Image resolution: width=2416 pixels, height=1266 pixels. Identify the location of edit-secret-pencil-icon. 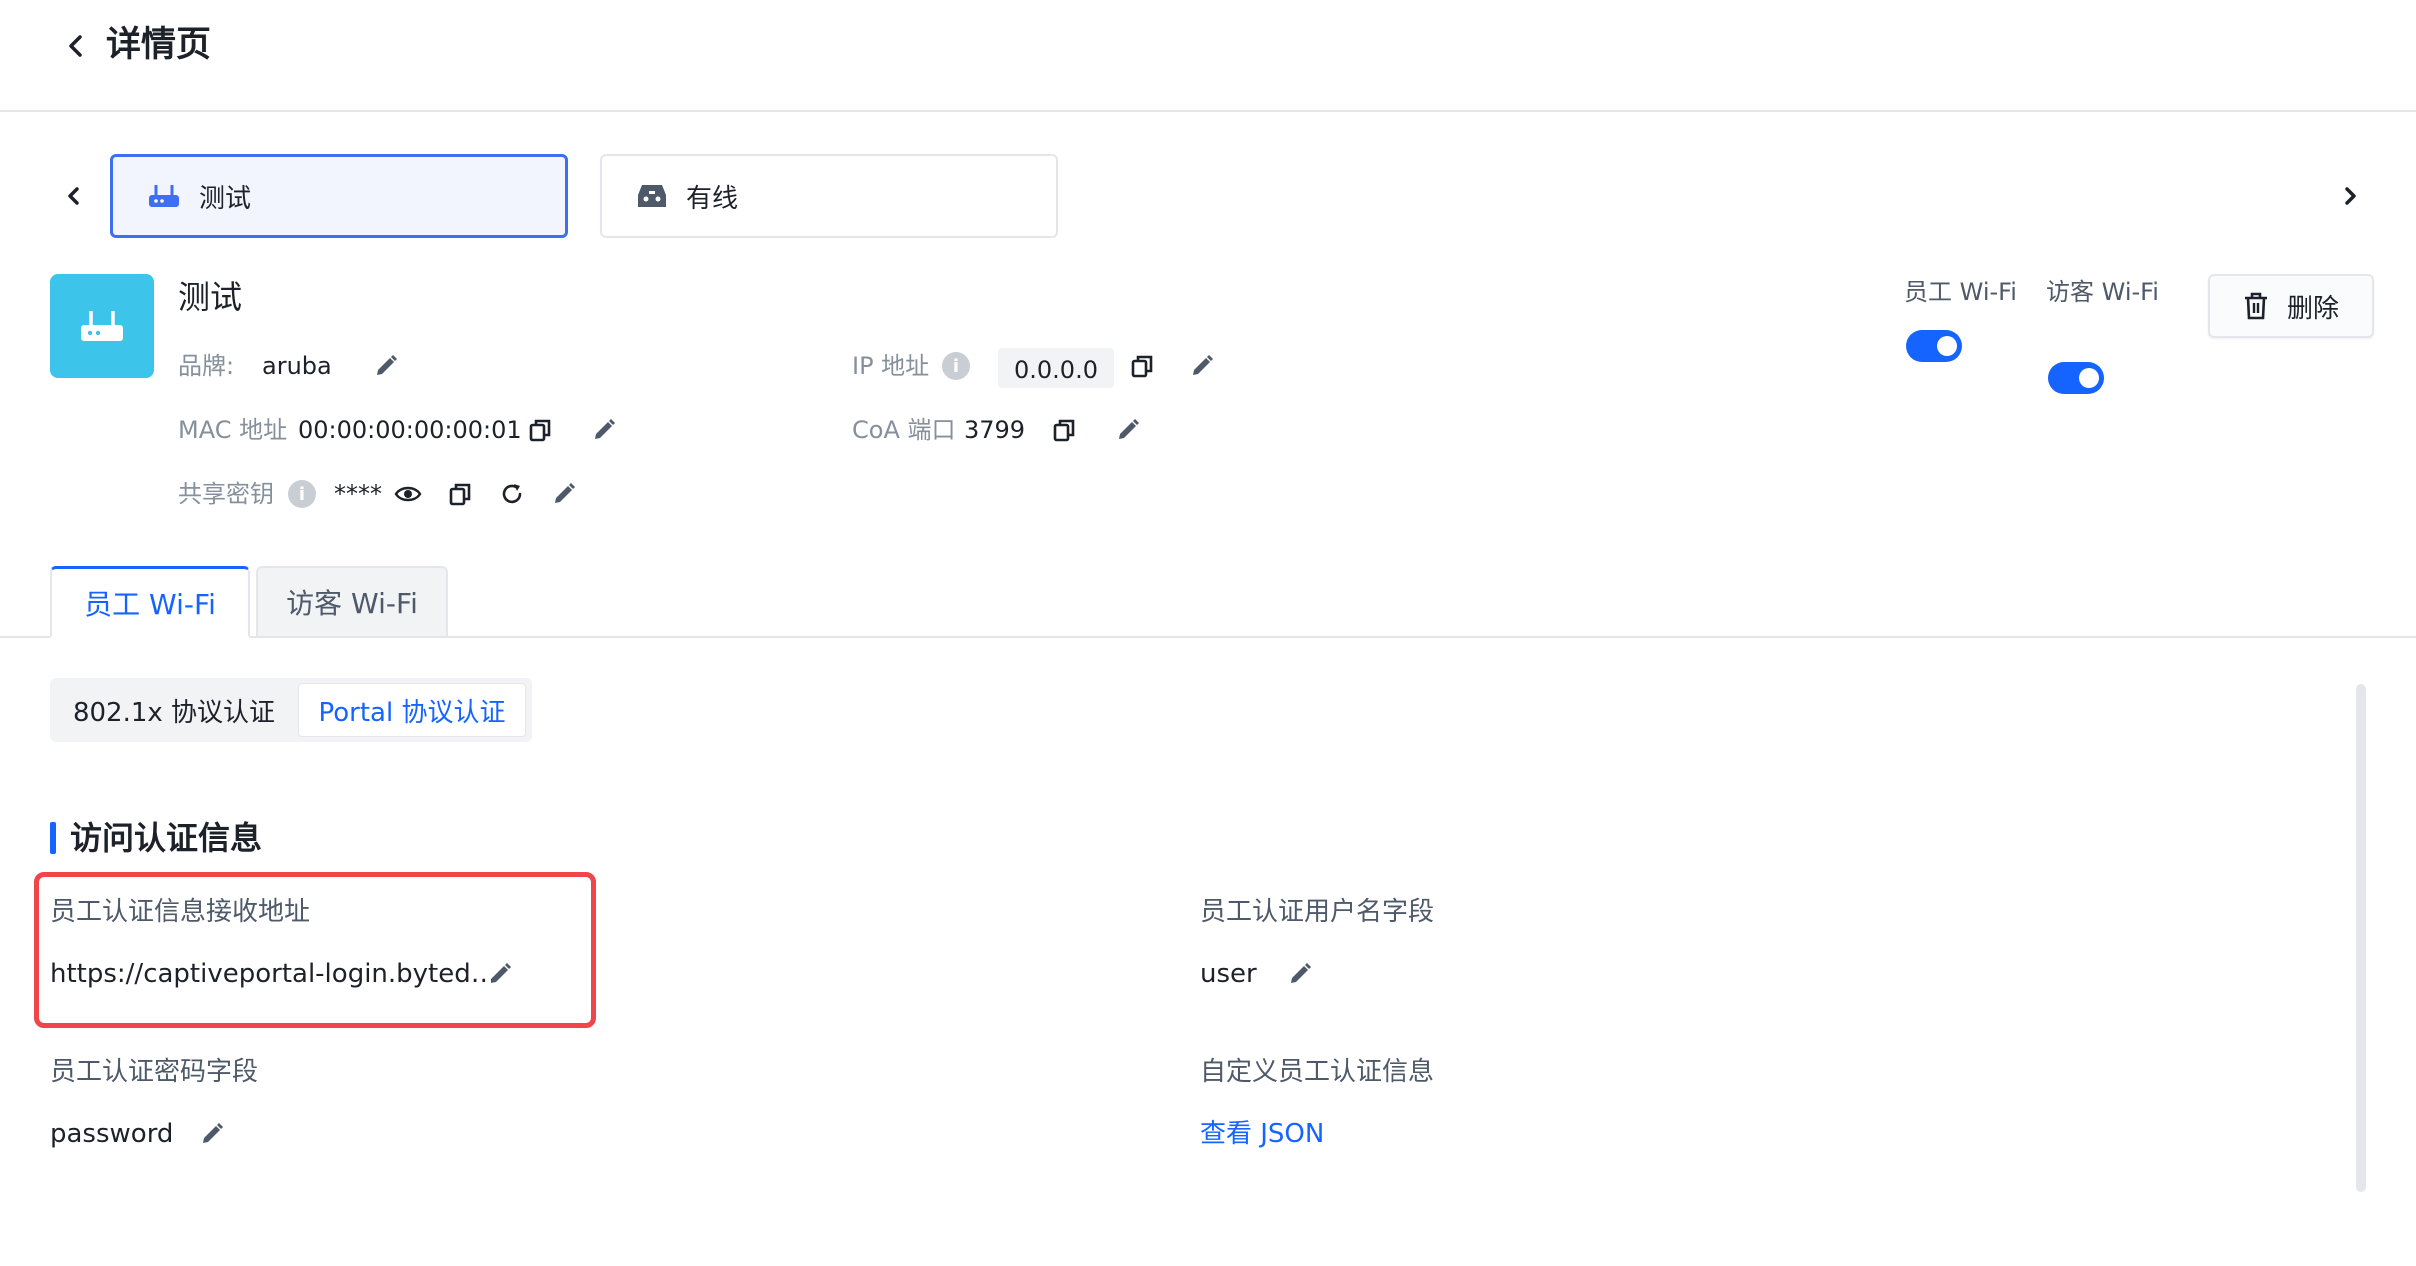
(564, 494).